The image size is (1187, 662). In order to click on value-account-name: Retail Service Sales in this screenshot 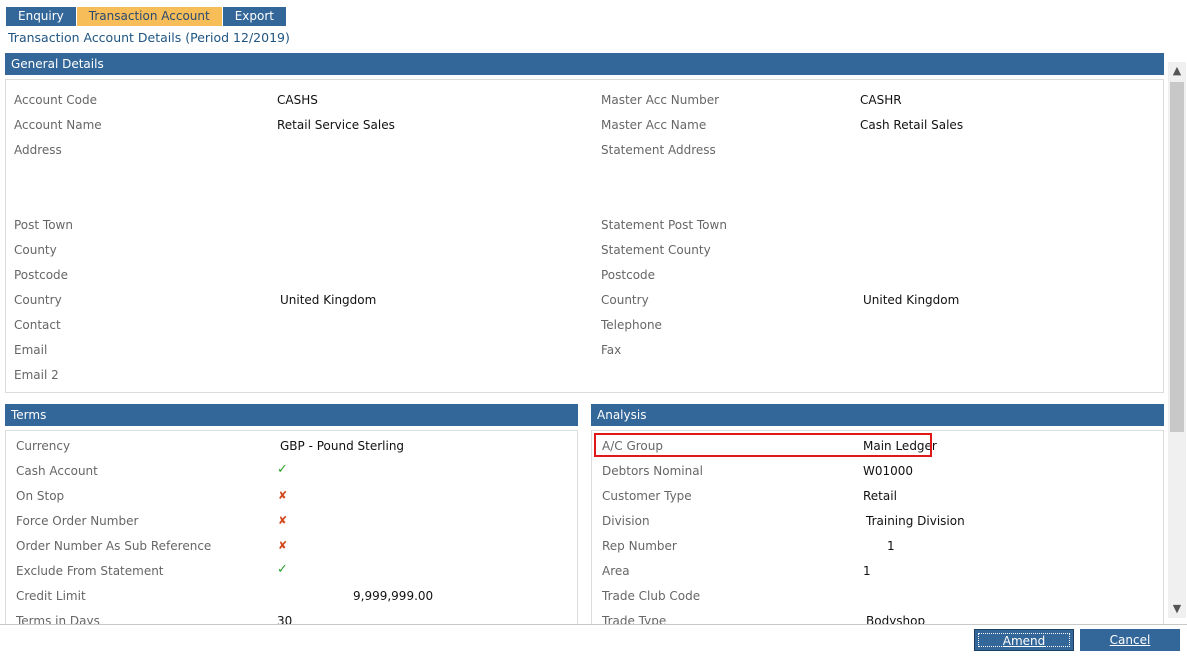, I will do `click(336, 125)`.